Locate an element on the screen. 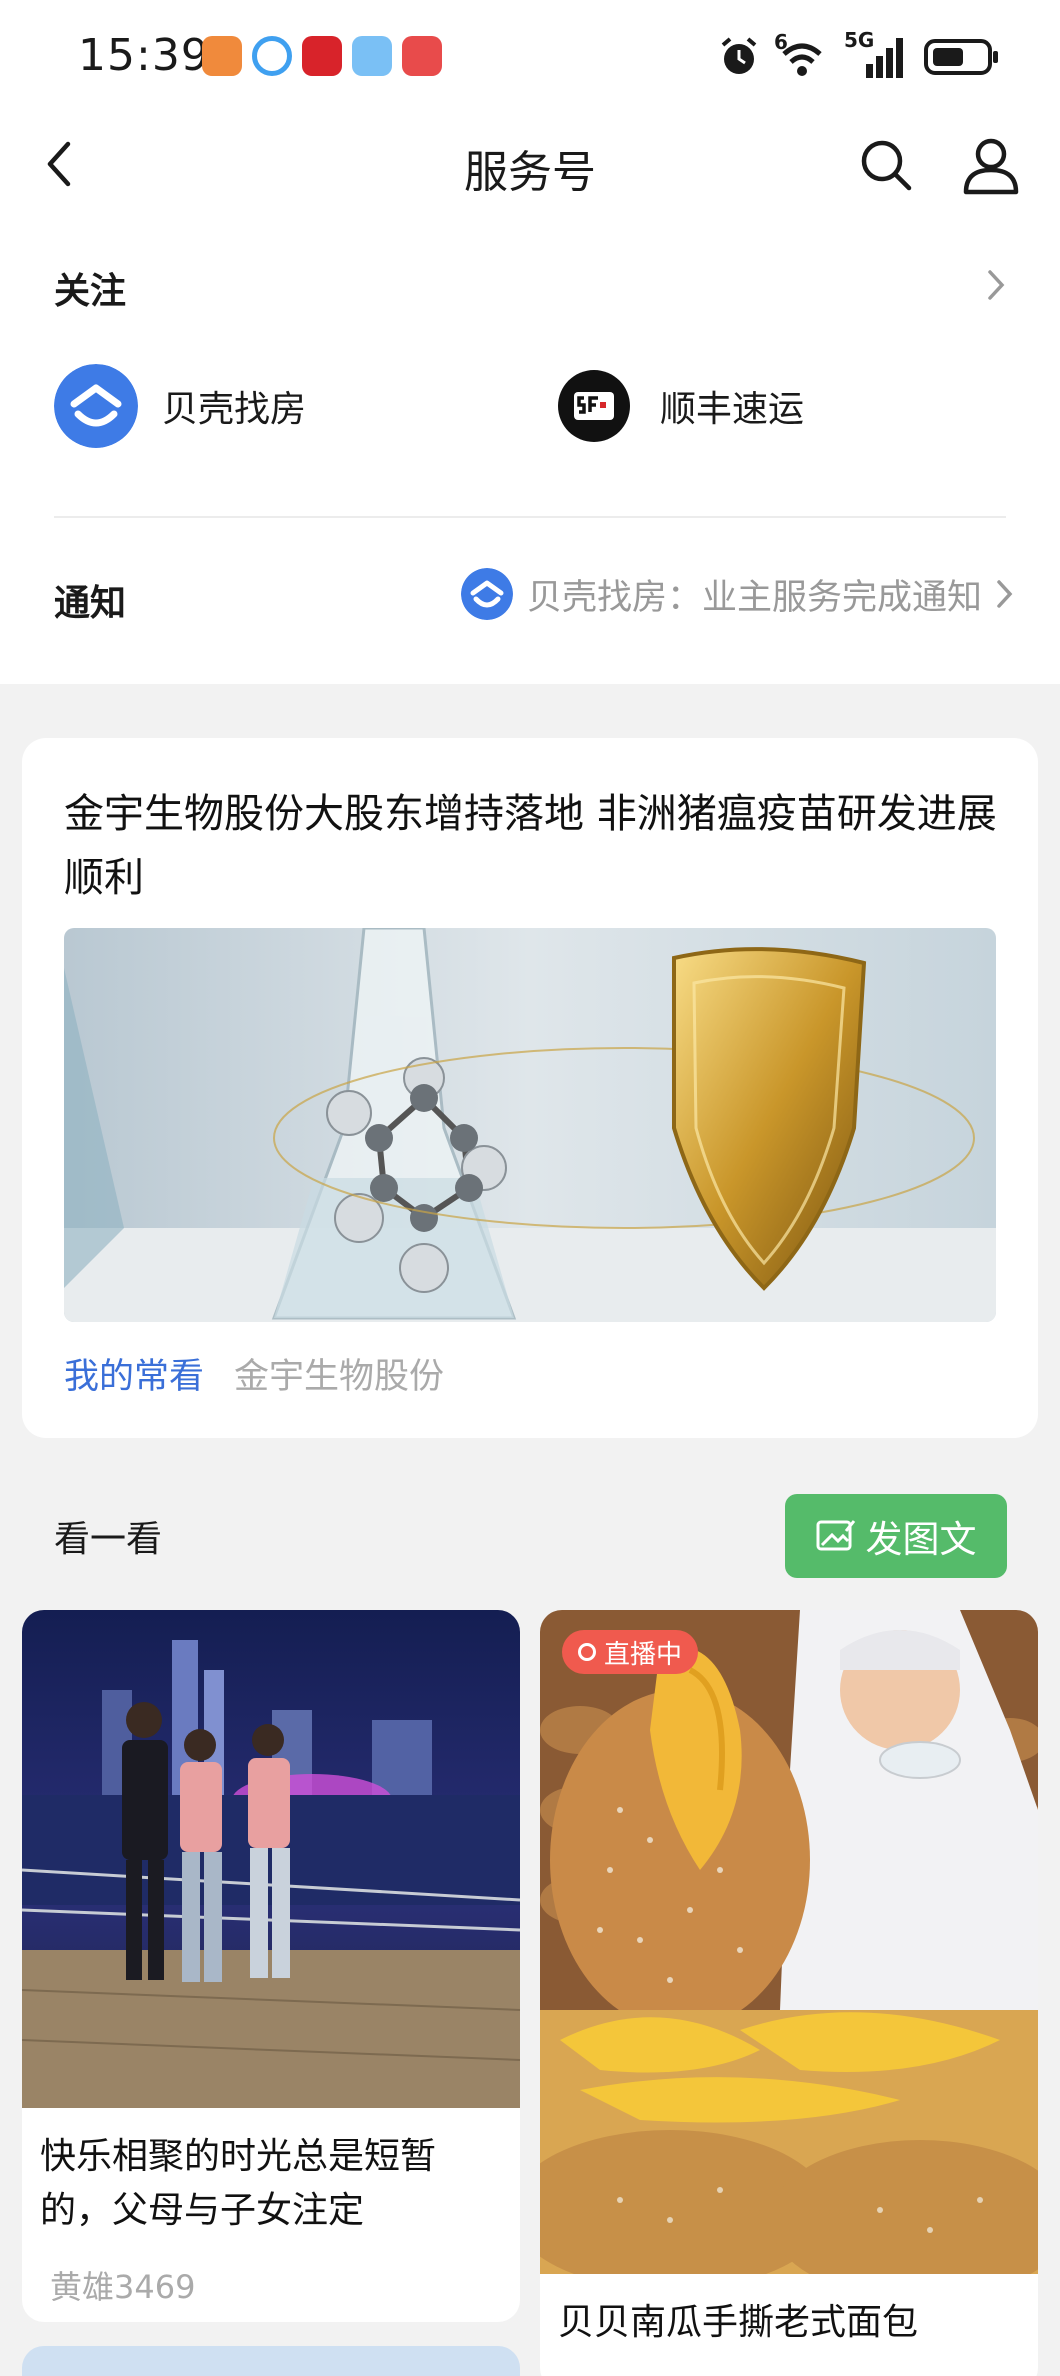  notification-preview: 贝壳找房：业主服务完成通知 is located at coordinates (740, 594).